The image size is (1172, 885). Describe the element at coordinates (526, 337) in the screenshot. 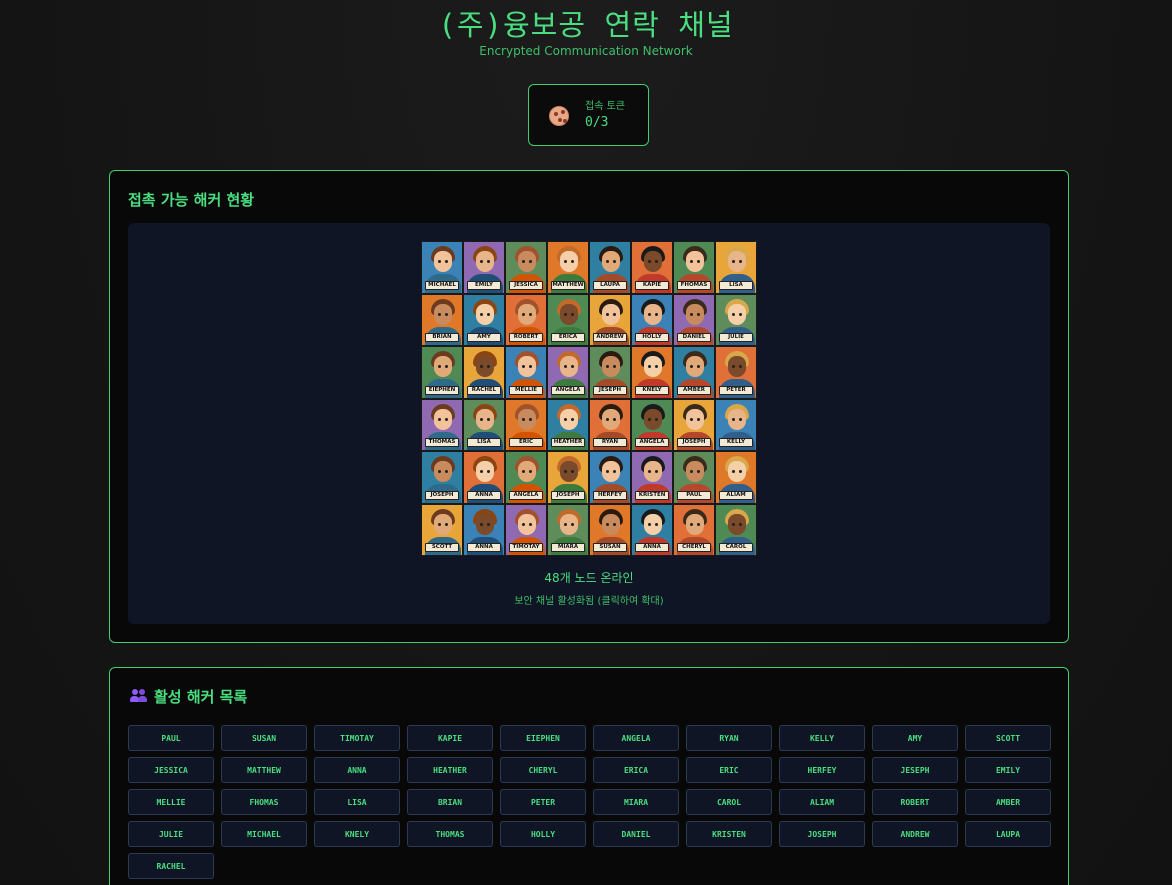

I see `portrait-name-tag: ROBERT` at that location.